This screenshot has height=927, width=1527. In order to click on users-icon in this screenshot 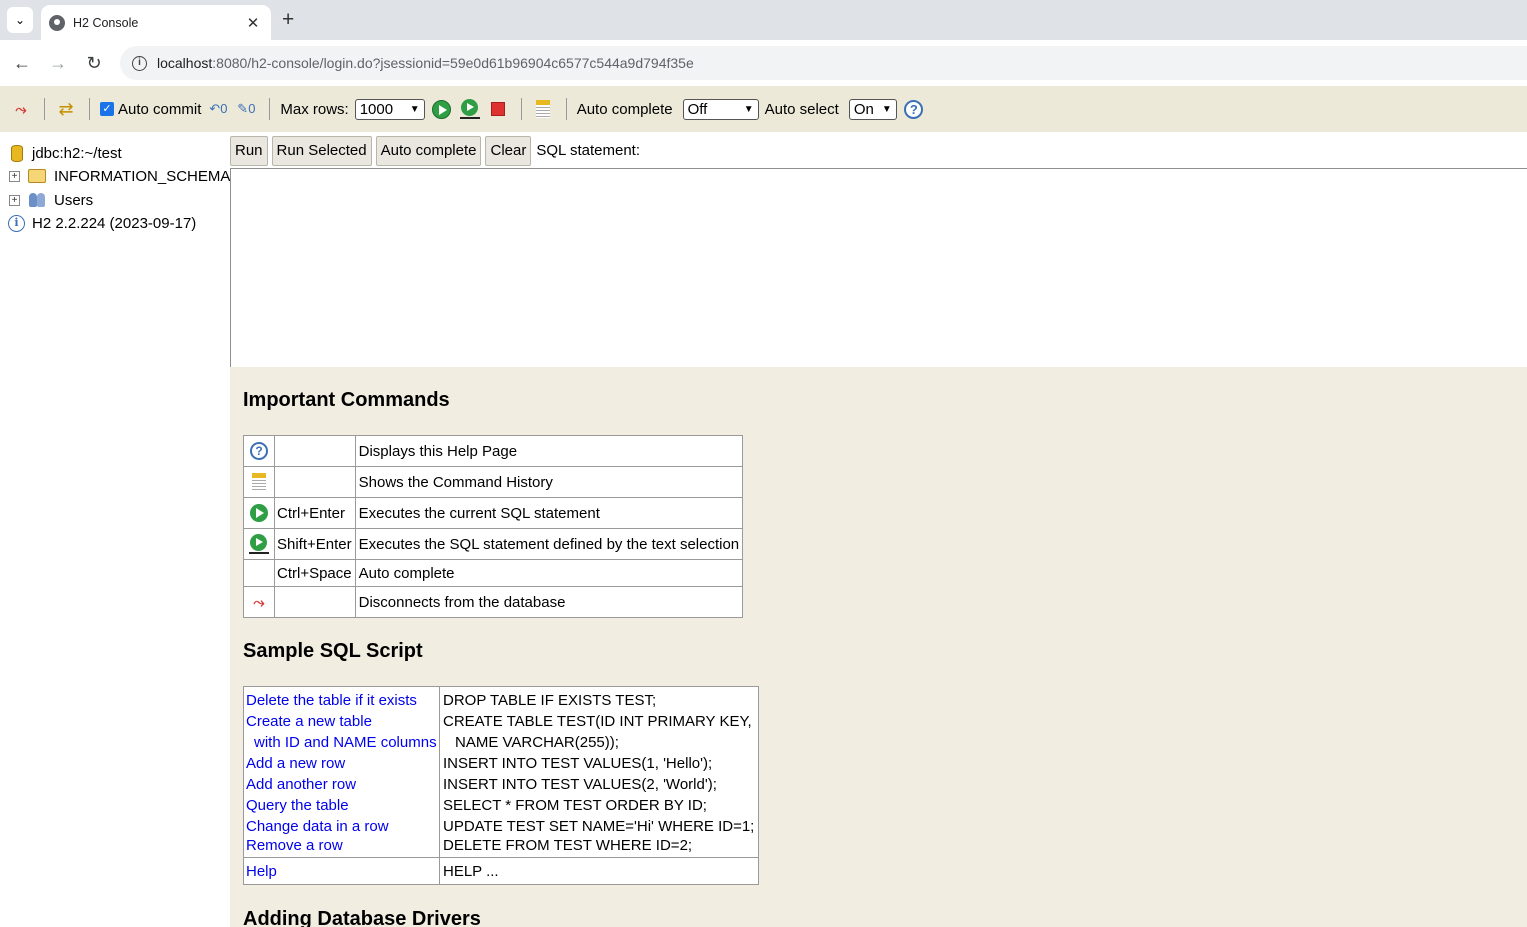, I will do `click(37, 200)`.